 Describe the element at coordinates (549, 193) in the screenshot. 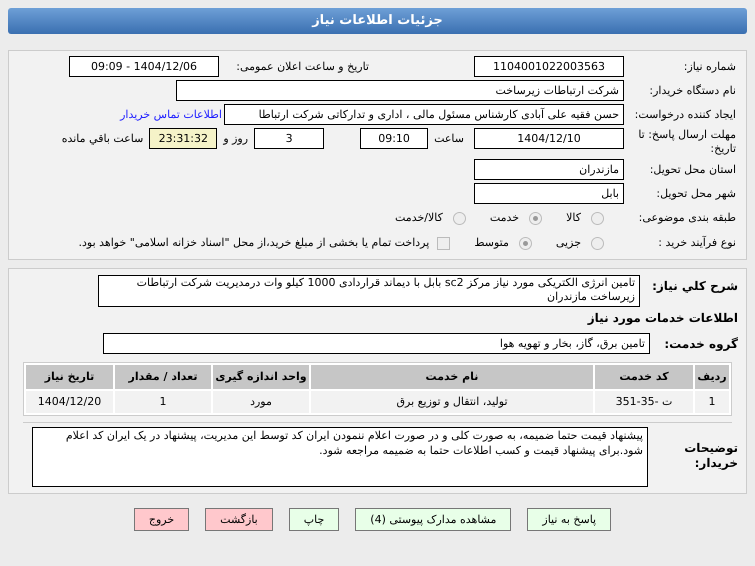

I see `city-field: بابل` at that location.